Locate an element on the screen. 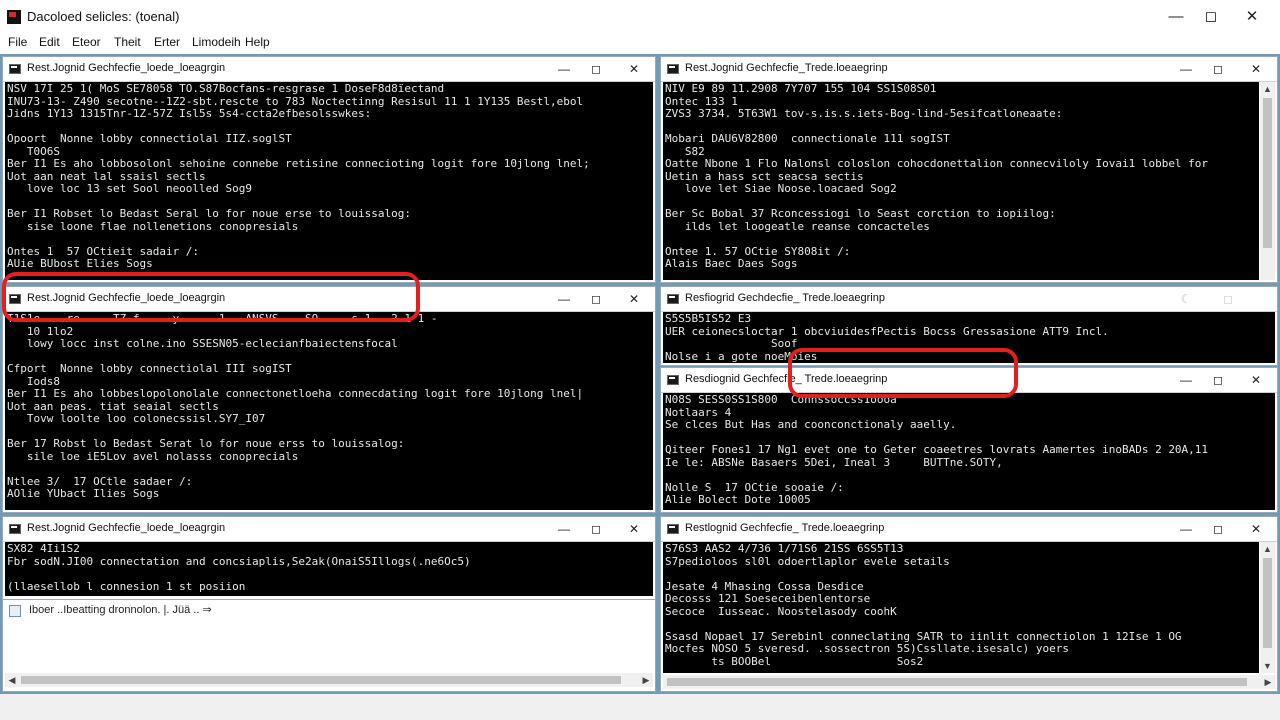 The height and width of the screenshot is (720, 1280). menu-limodeih: Limodeih is located at coordinates (216, 42).